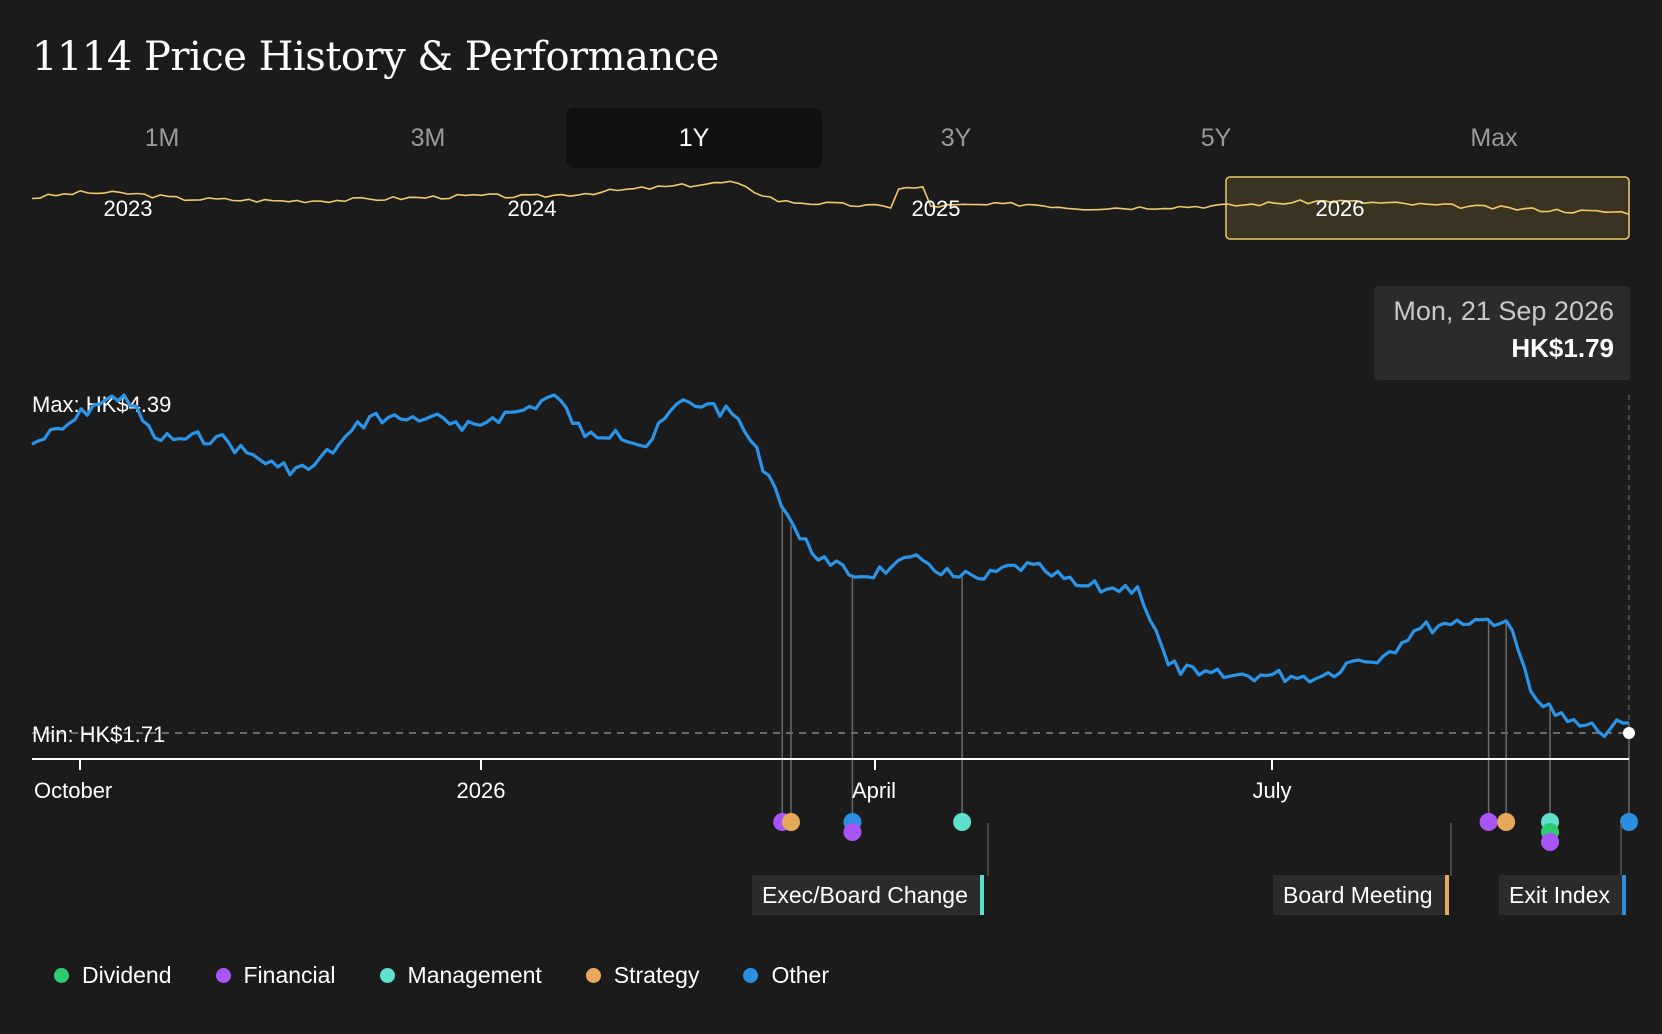 The image size is (1662, 1034). What do you see at coordinates (98, 734) in the screenshot?
I see `min-label: Min: HK$1.71` at bounding box center [98, 734].